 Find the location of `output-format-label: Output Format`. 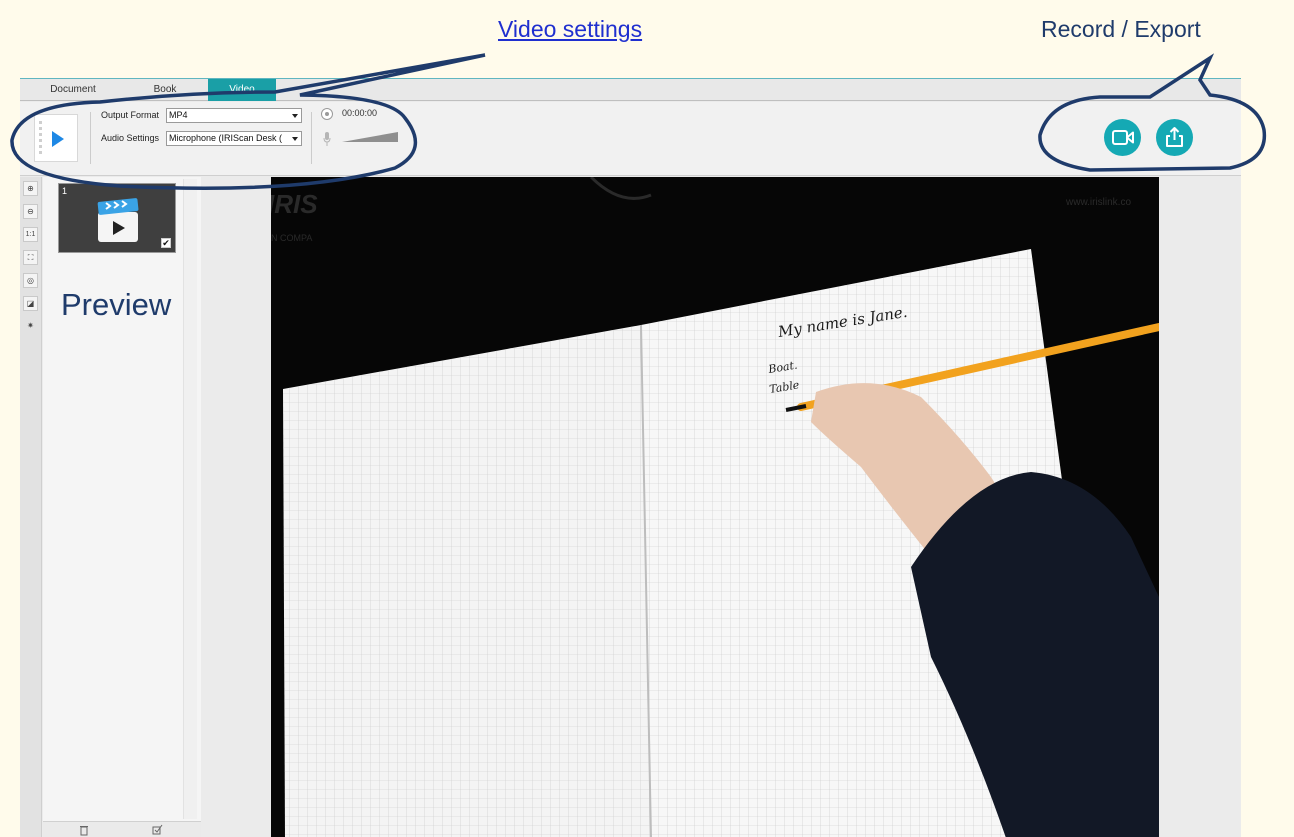

output-format-label: Output Format is located at coordinates (130, 115).